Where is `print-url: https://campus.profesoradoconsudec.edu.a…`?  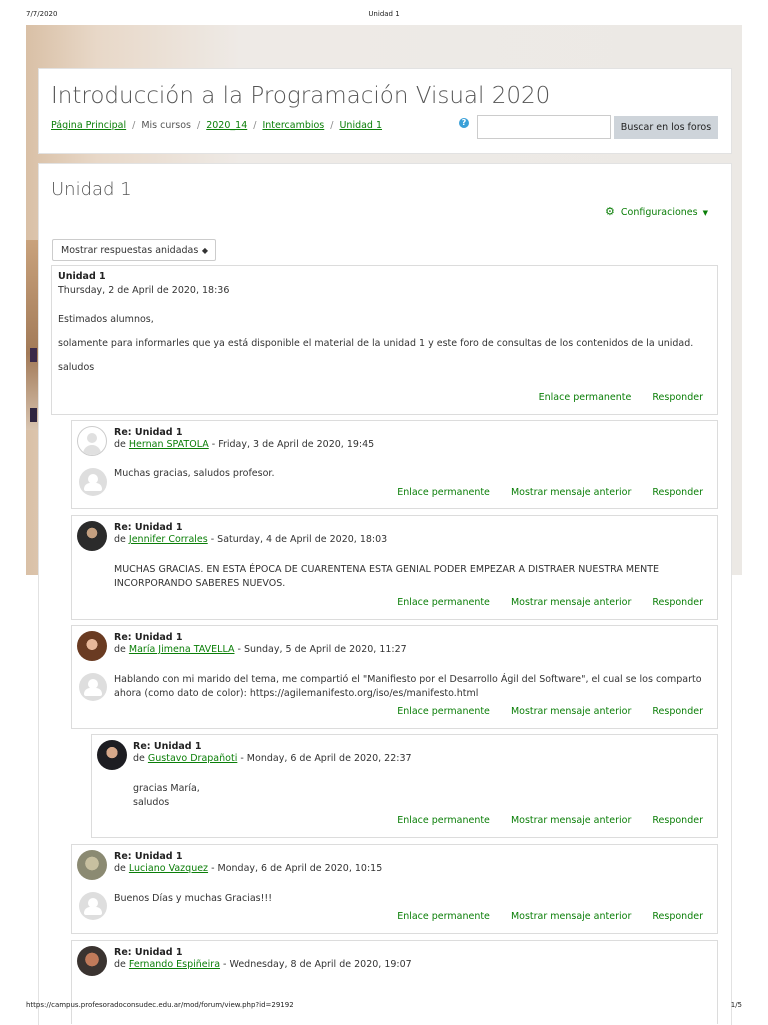 print-url: https://campus.profesoradoconsudec.edu.a… is located at coordinates (160, 1005).